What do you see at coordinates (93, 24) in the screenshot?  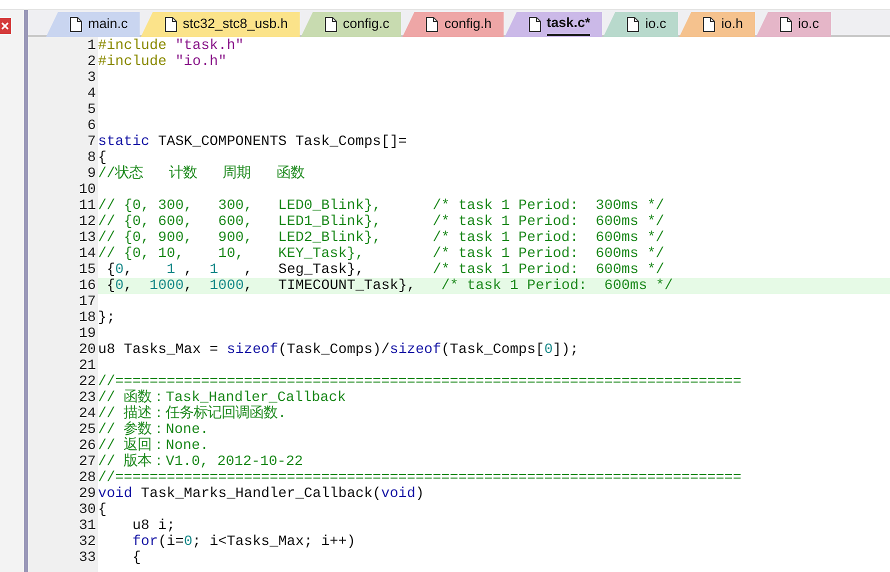 I see `file-tab: main.c` at bounding box center [93, 24].